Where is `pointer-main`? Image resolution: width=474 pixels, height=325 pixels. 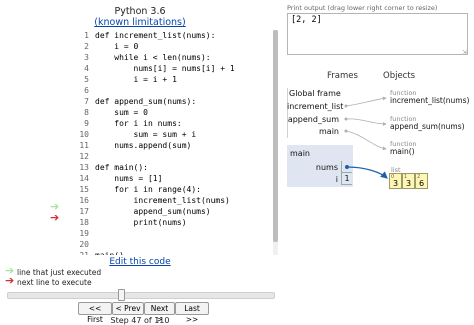
pointer-main is located at coordinates (366, 140).